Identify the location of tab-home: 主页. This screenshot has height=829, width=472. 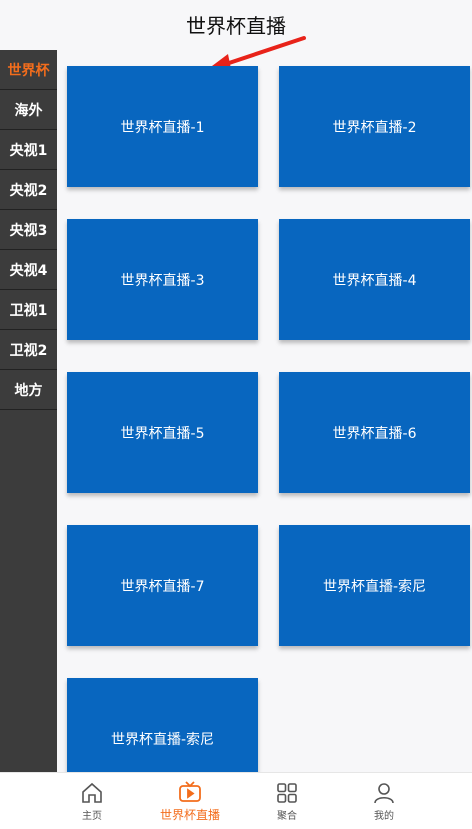
(92, 801).